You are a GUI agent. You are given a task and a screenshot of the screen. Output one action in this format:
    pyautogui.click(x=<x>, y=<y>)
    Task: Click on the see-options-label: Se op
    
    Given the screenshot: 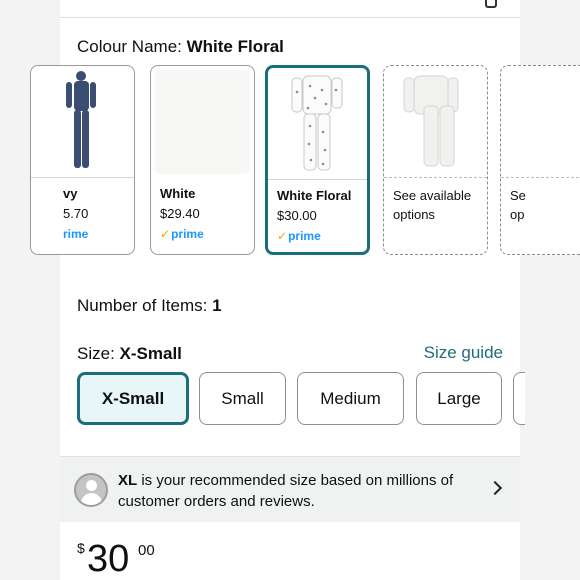 What is the action you would take?
    pyautogui.click(x=518, y=205)
    